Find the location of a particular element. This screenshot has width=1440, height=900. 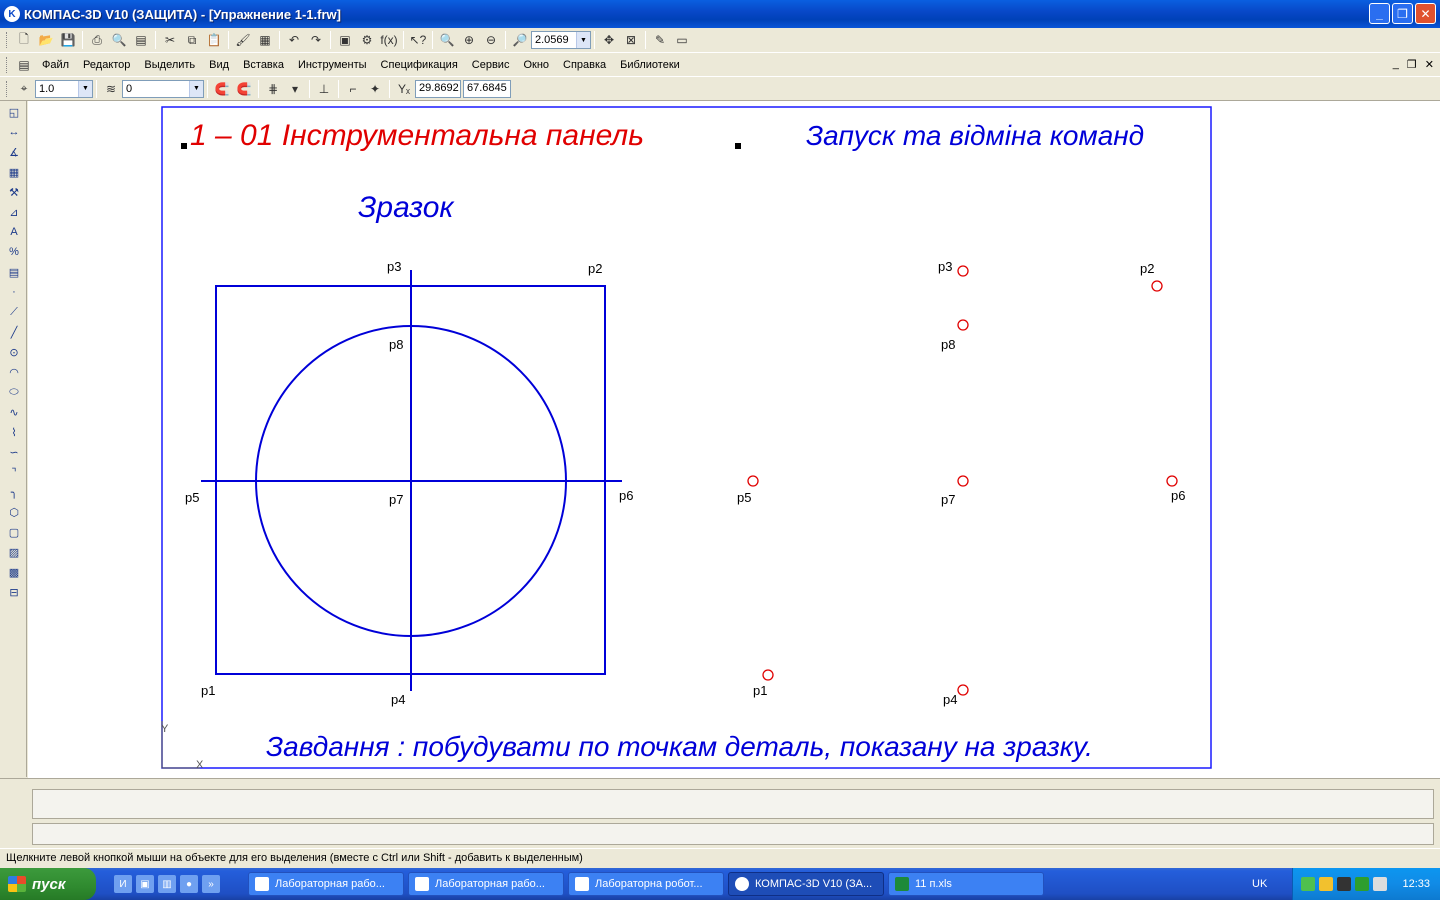

zoom-in-icon: ⊕ is located at coordinates (469, 40).